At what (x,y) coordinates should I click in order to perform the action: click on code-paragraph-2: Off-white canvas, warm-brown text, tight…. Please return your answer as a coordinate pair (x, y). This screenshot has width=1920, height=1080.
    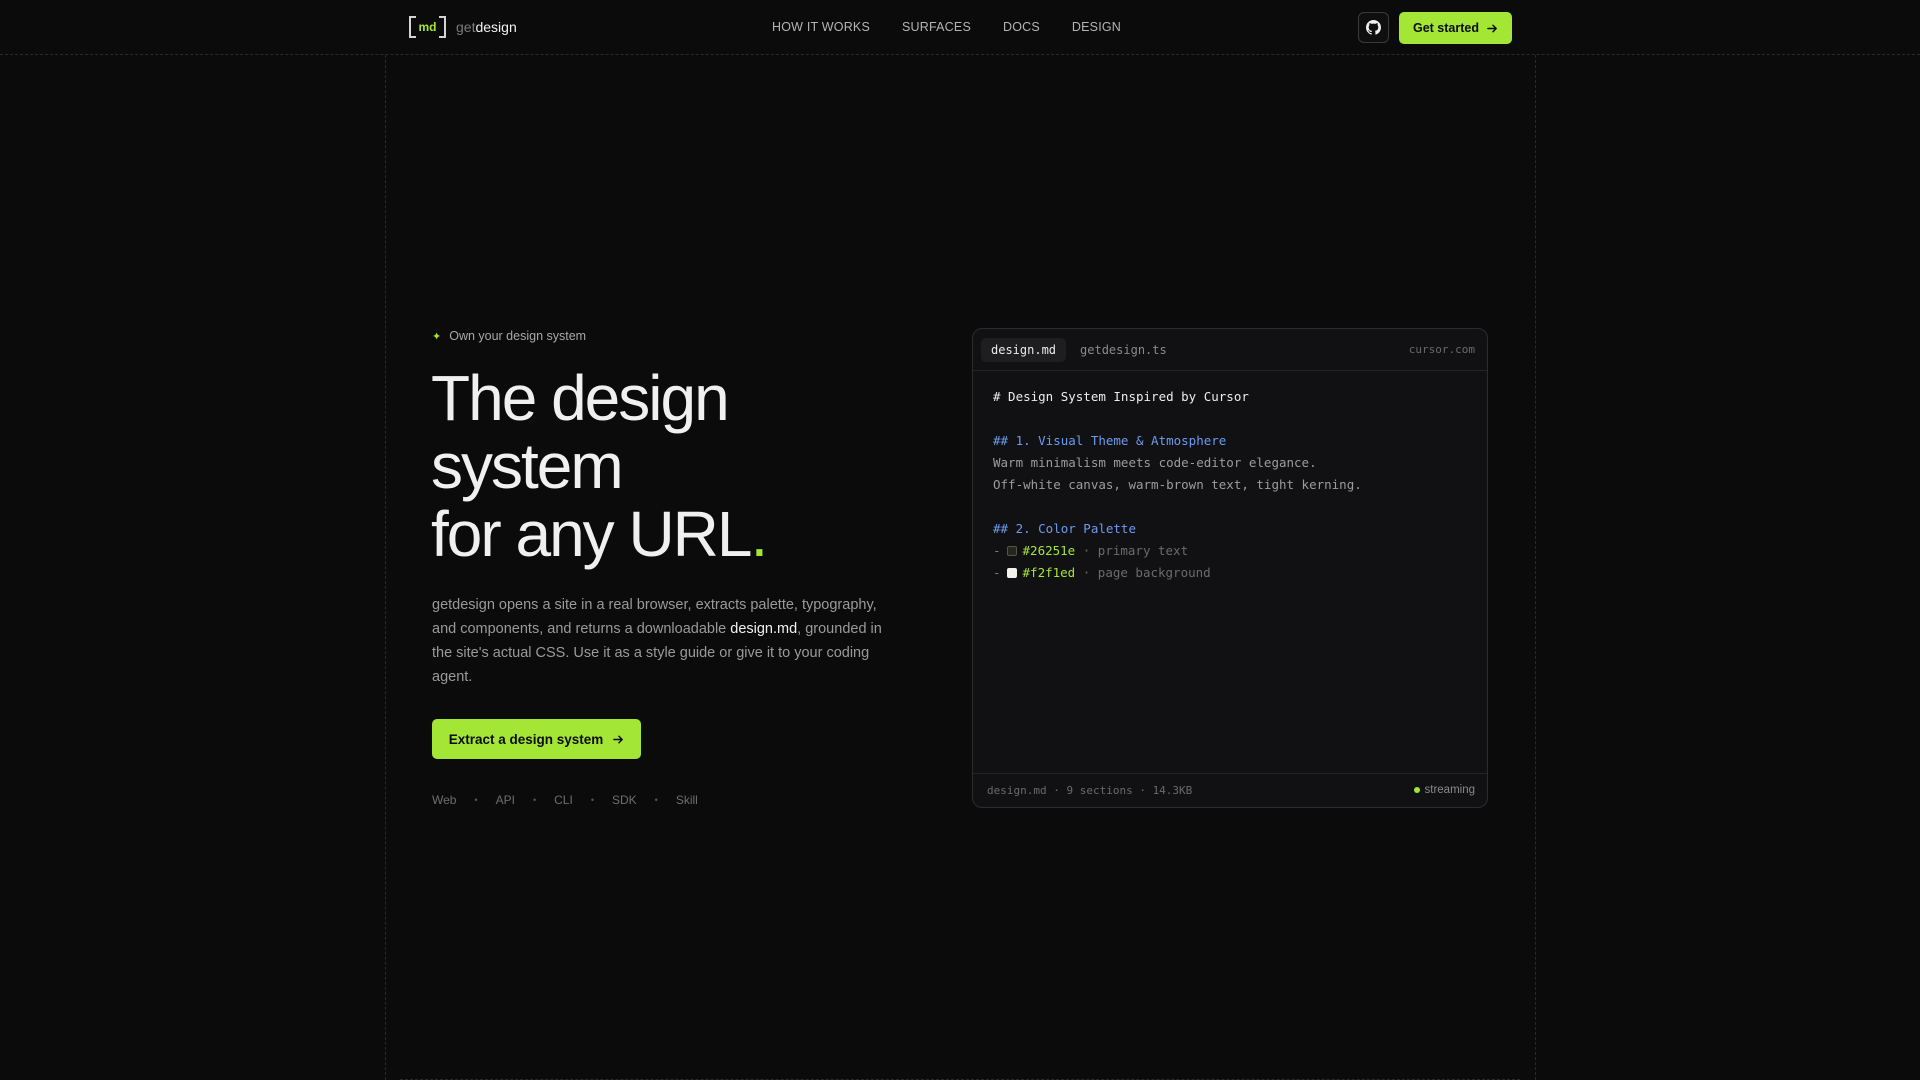
    Looking at the image, I should click on (1177, 484).